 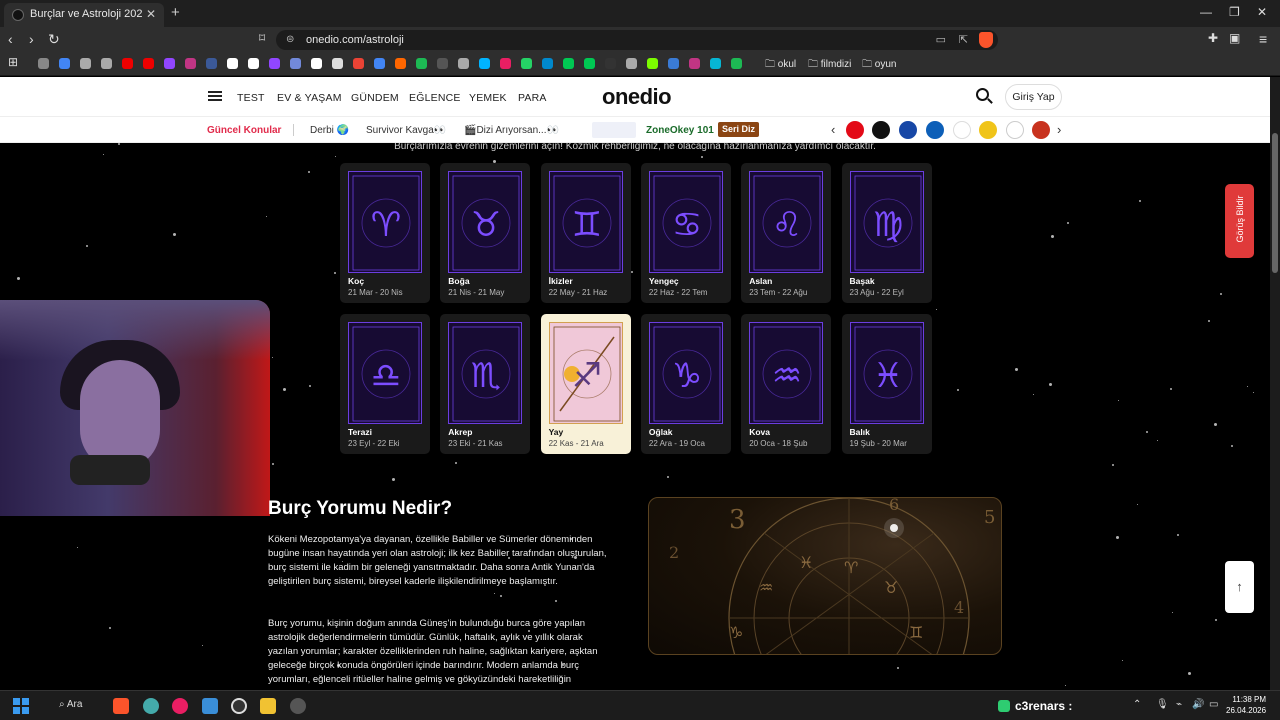 What do you see at coordinates (54, 39) in the screenshot?
I see `reload-icon: ↻` at bounding box center [54, 39].